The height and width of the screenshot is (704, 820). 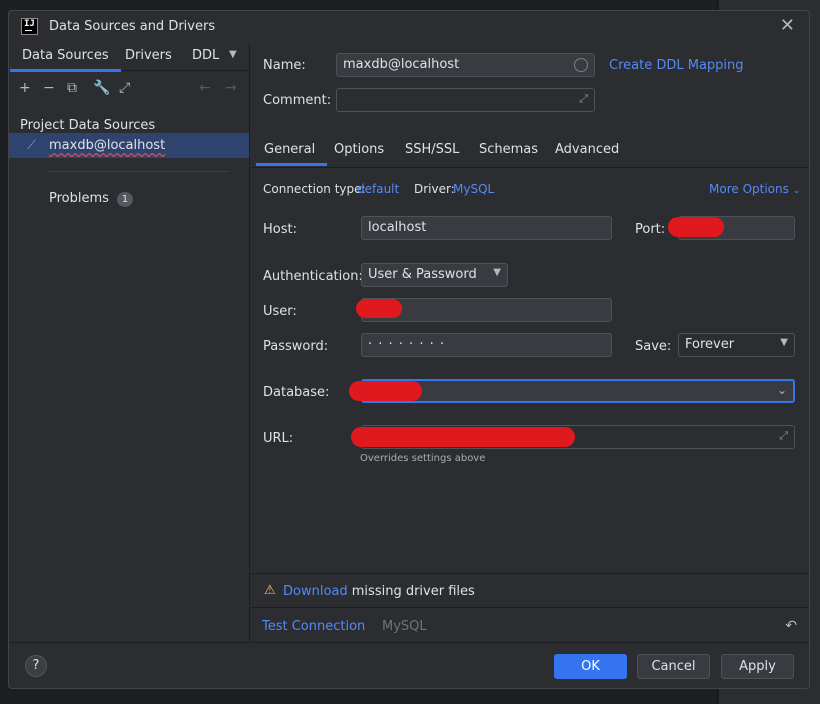 What do you see at coordinates (650, 229) in the screenshot?
I see `port-label: Port:` at bounding box center [650, 229].